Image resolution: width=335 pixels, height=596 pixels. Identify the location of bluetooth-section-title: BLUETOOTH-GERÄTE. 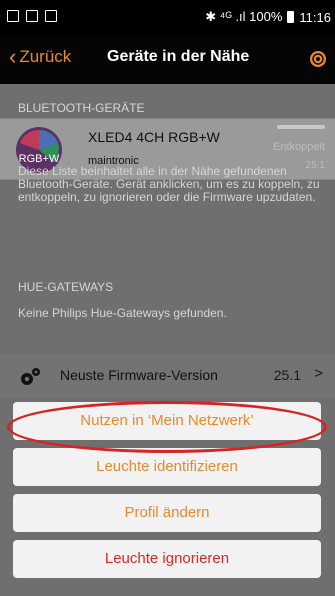
(81, 108).